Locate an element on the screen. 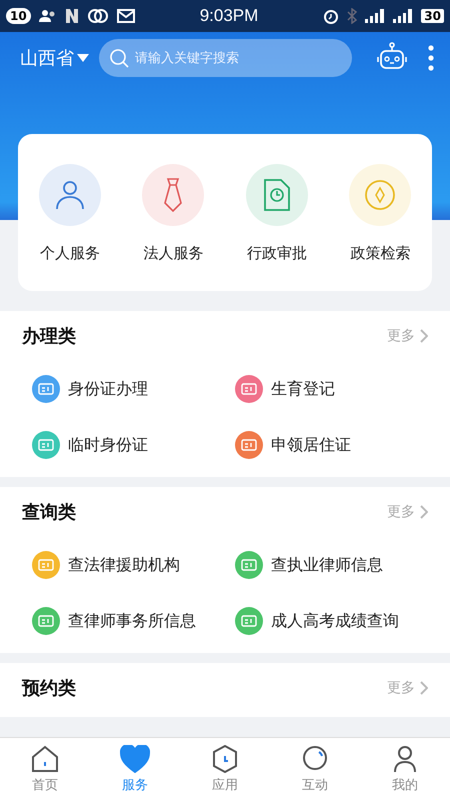  tab-button: 我的 is located at coordinates (405, 769).